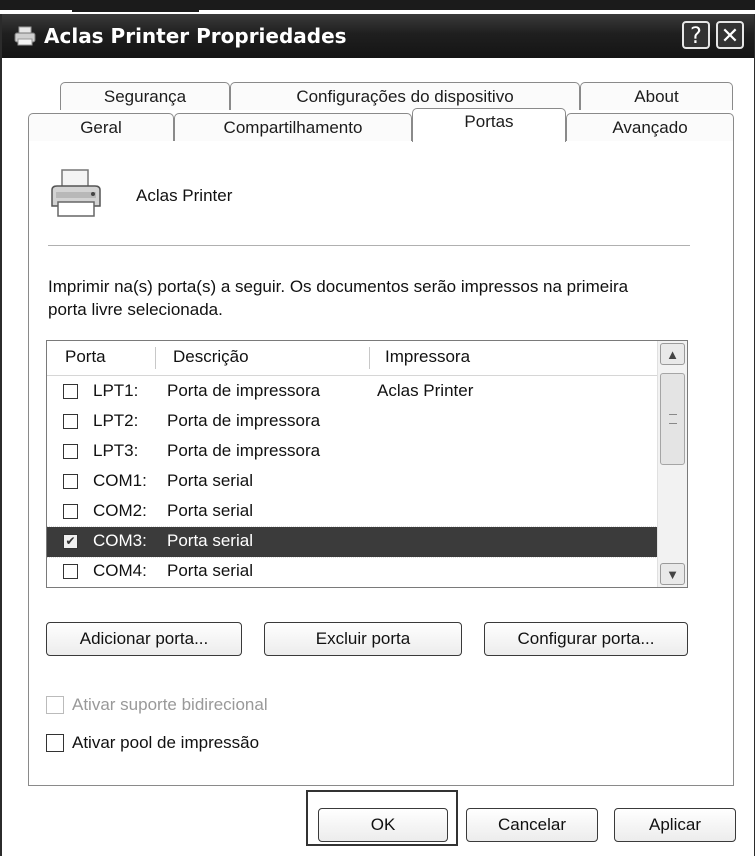 The height and width of the screenshot is (856, 755). What do you see at coordinates (184, 195) in the screenshot?
I see `printer-name: Aclas Printer` at bounding box center [184, 195].